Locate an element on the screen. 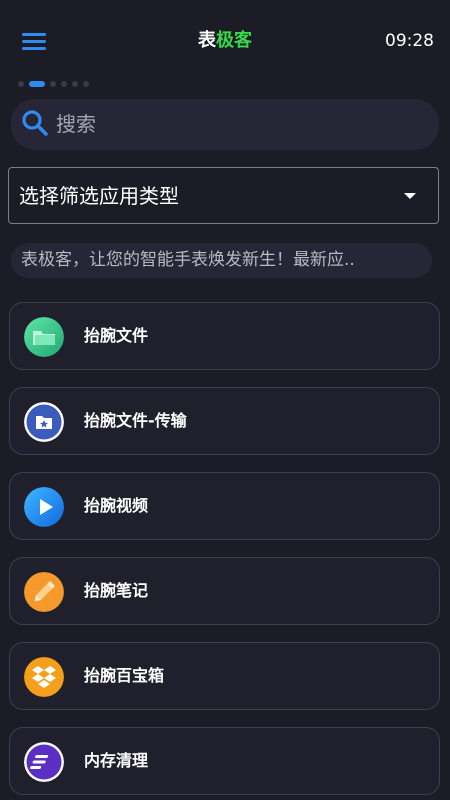 The image size is (450, 800). pencil-icon is located at coordinates (44, 592).